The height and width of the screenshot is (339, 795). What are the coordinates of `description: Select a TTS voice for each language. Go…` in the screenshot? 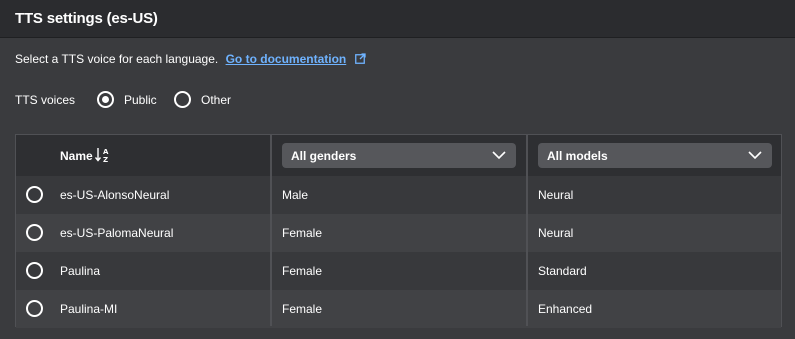 It's located at (190, 59).